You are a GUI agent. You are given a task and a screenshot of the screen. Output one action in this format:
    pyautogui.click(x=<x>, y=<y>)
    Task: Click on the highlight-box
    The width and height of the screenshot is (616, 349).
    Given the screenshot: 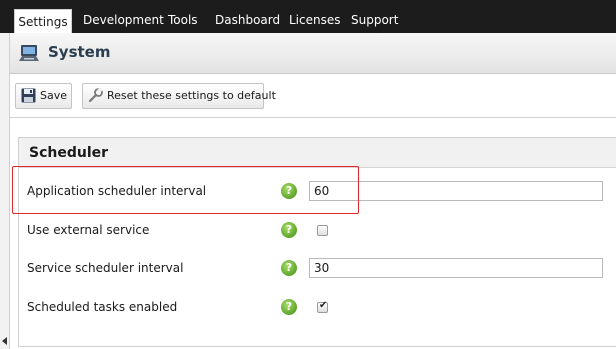 What is the action you would take?
    pyautogui.click(x=185, y=190)
    